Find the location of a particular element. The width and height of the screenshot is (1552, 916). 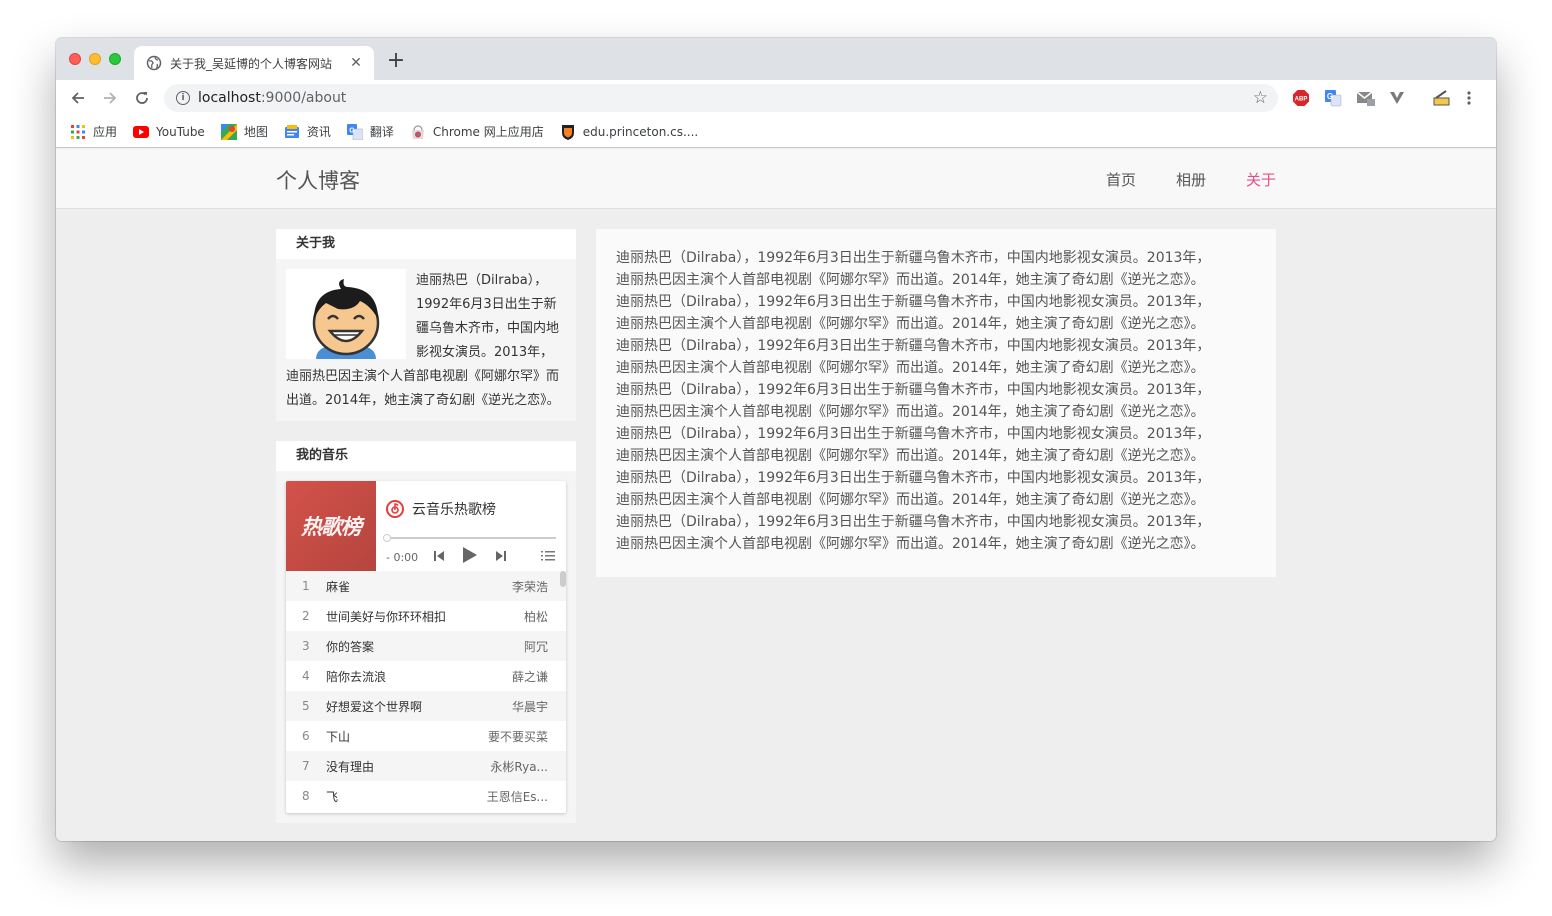

tab-close-icon: ✕ is located at coordinates (356, 63).